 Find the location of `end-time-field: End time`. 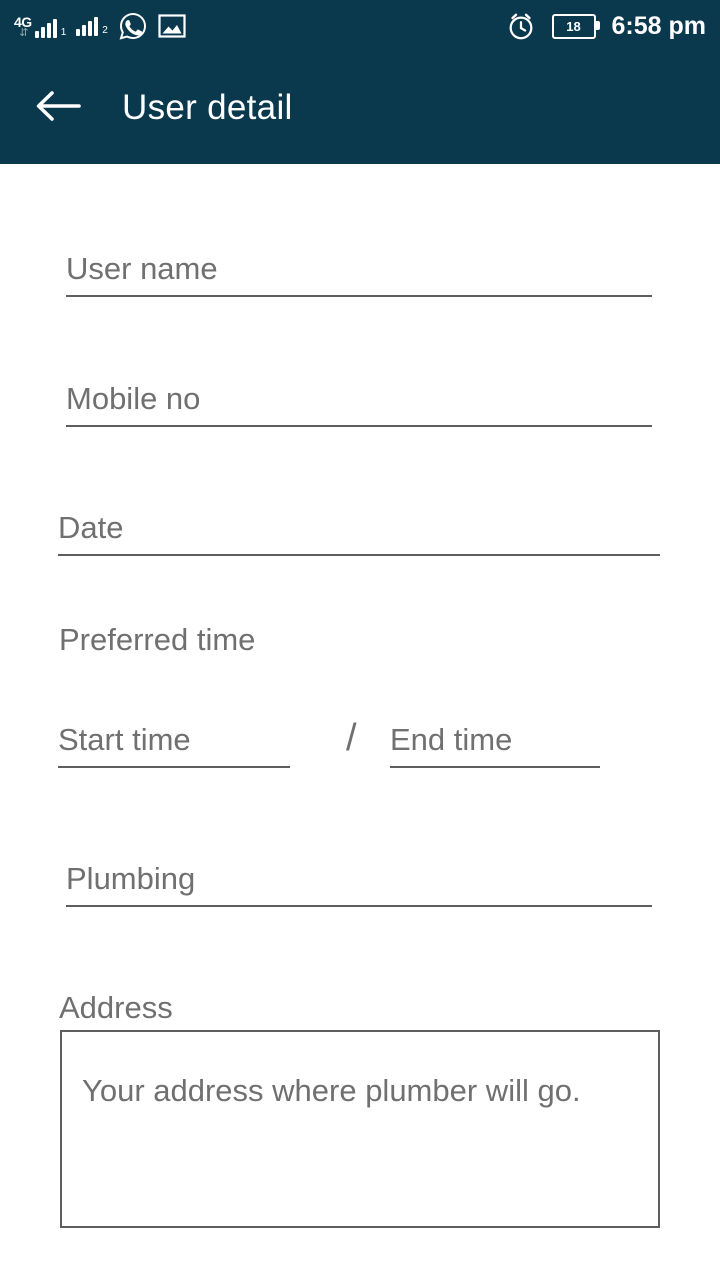

end-time-field: End time is located at coordinates (495, 740).